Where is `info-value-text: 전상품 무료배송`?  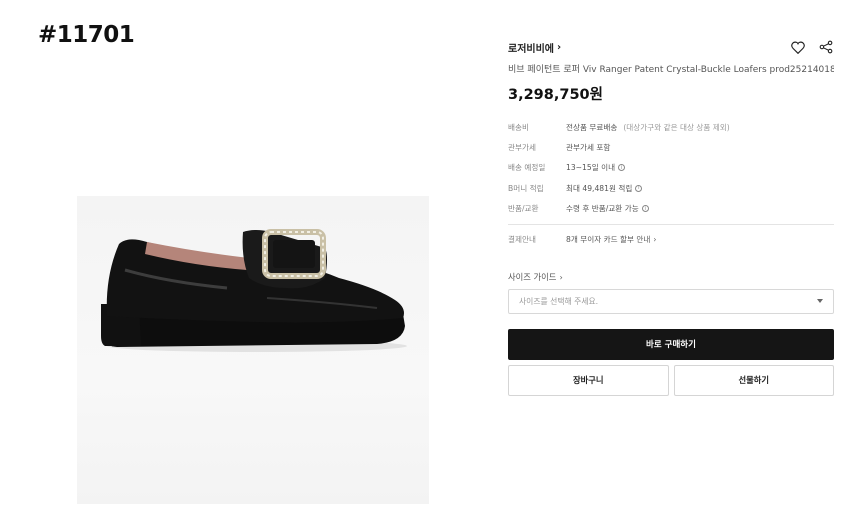
info-value-text: 전상품 무료배송 is located at coordinates (592, 127).